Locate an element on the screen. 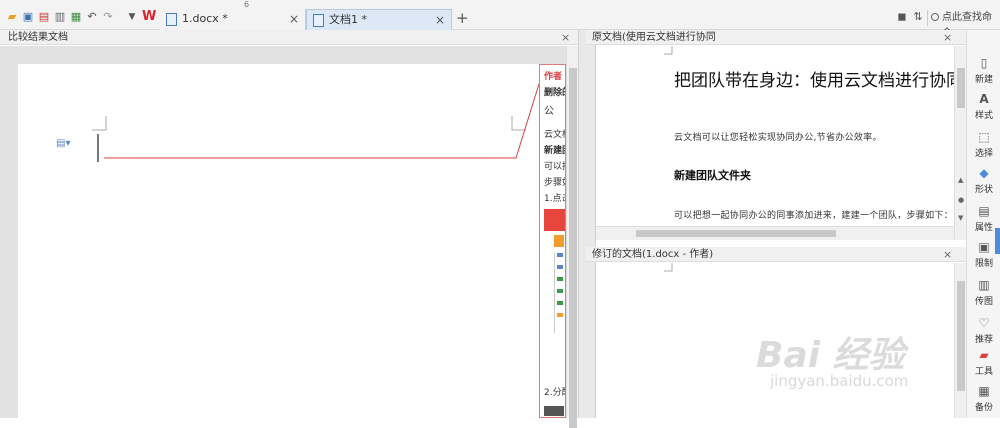  pane-splitter is located at coordinates (587, 224).